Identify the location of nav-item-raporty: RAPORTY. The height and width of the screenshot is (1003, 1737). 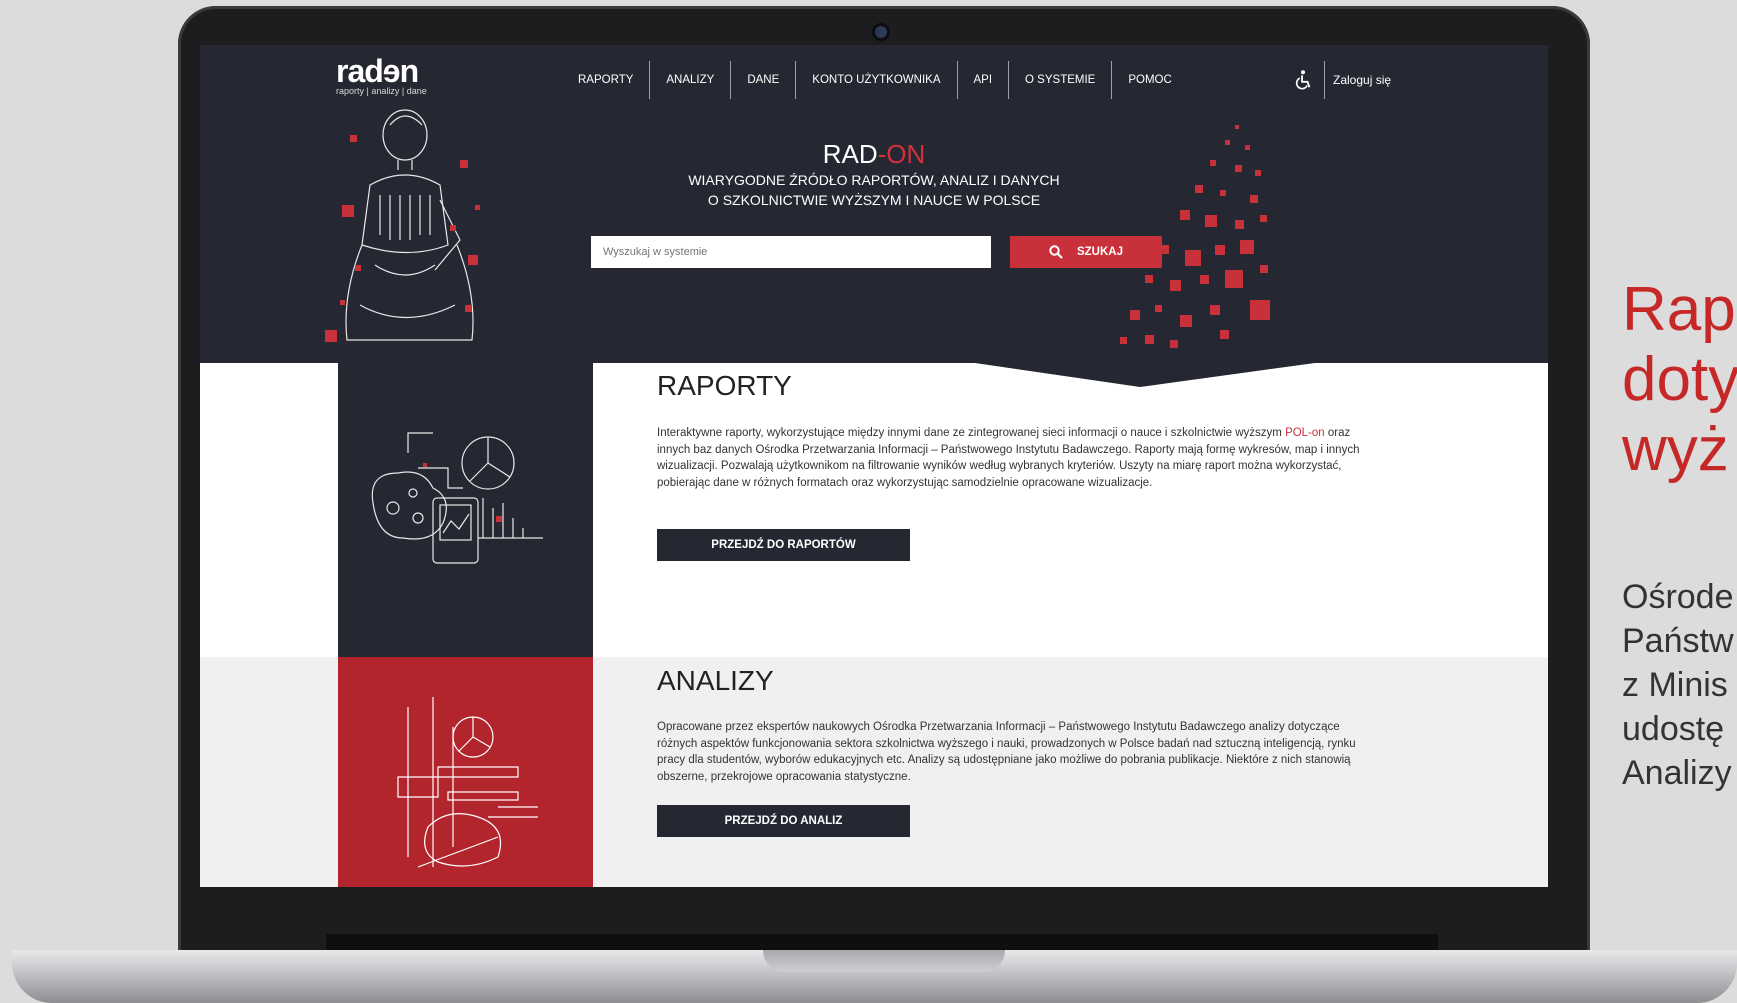
(605, 80).